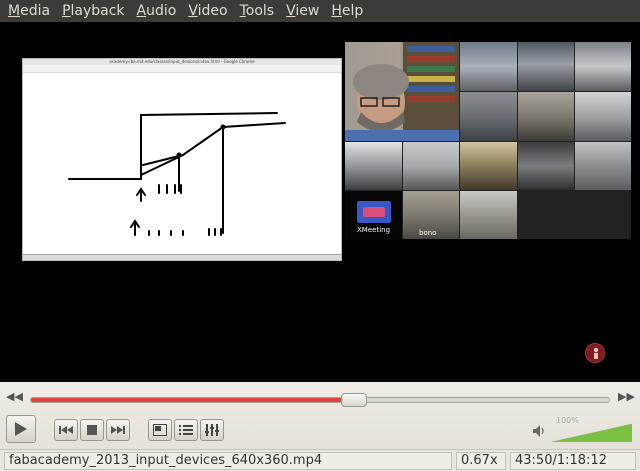  I want to click on xmeeting-label: XMeeting, so click(374, 230).